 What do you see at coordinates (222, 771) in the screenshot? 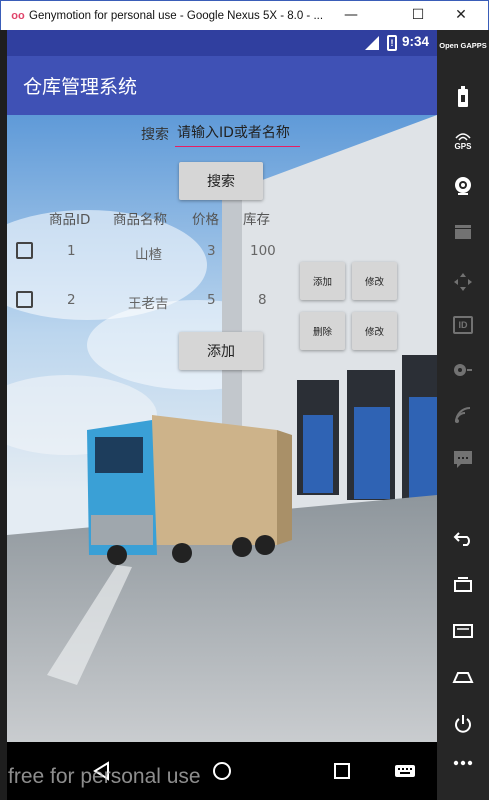
I see `home-icon` at bounding box center [222, 771].